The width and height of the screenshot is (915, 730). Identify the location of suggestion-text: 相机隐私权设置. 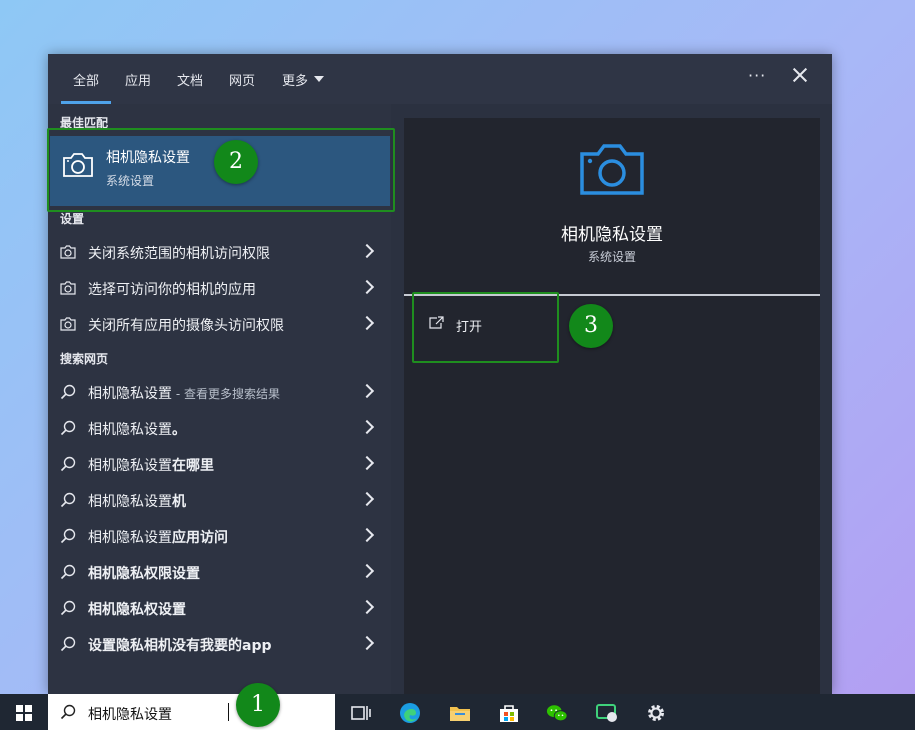
(137, 610).